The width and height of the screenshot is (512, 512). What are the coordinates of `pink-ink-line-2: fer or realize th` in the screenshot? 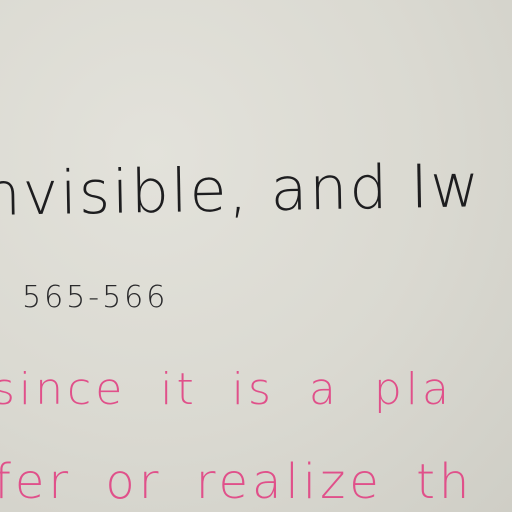 It's located at (237, 482).